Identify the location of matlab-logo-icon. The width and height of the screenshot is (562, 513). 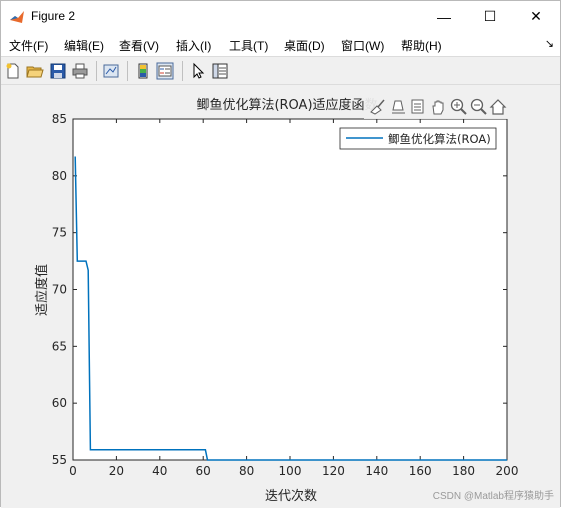
(17, 17).